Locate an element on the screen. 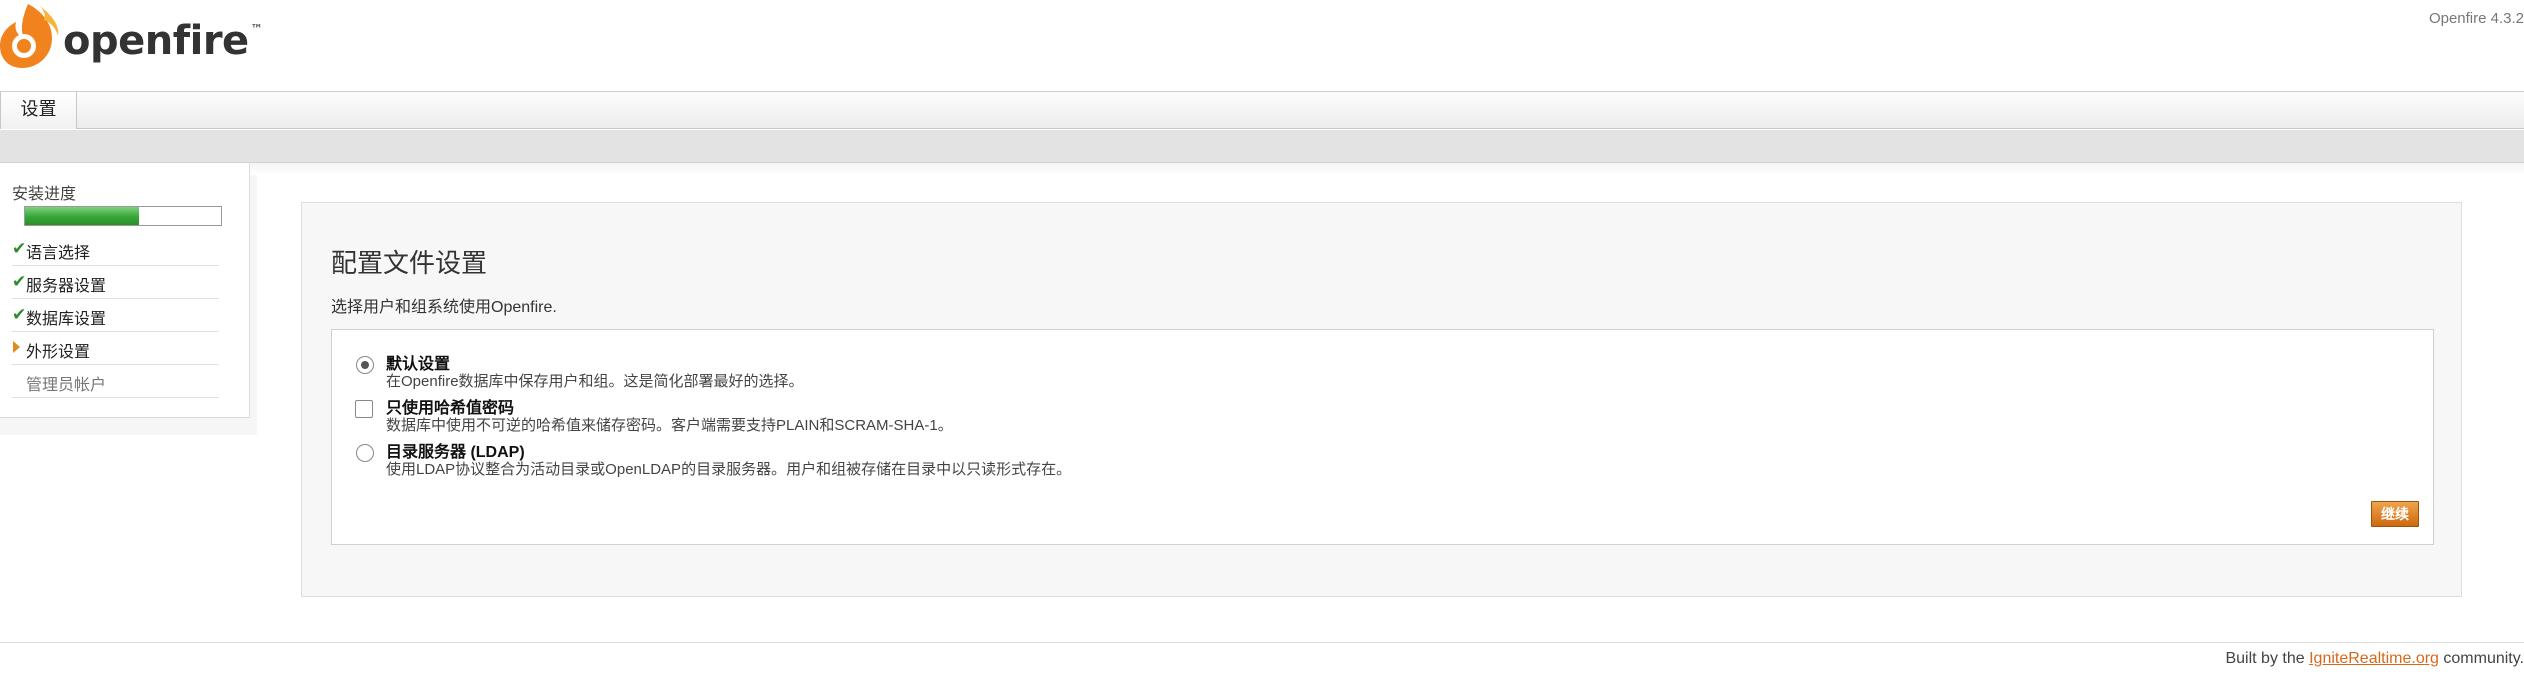 The width and height of the screenshot is (2524, 677). page-description: 选择用户和组系统使用Openfire. is located at coordinates (444, 307).